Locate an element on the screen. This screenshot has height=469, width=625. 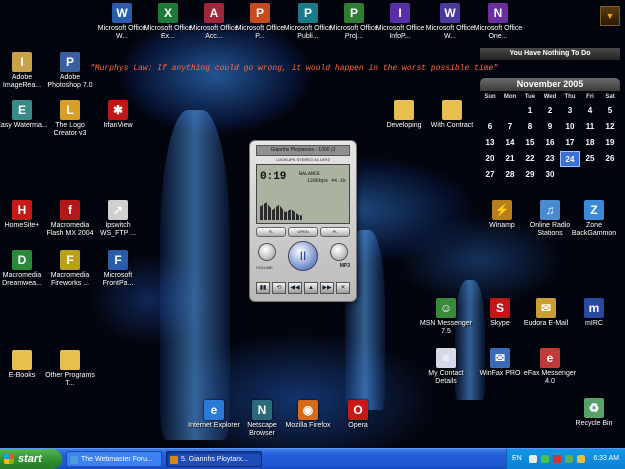
calendar-day: 3 is located at coordinates (570, 111).